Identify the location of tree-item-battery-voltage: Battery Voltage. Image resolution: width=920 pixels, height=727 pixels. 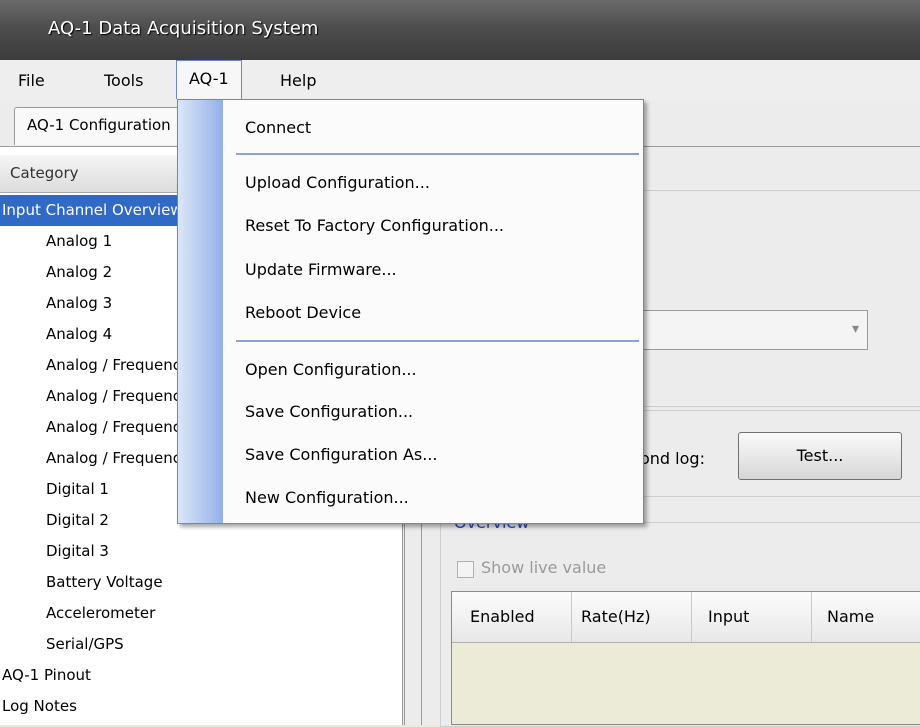
(201, 582).